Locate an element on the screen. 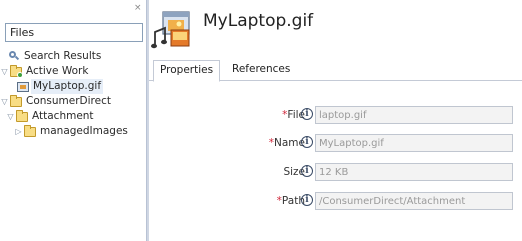 The image size is (522, 241). tree-item-label: Attachment is located at coordinates (63, 116).